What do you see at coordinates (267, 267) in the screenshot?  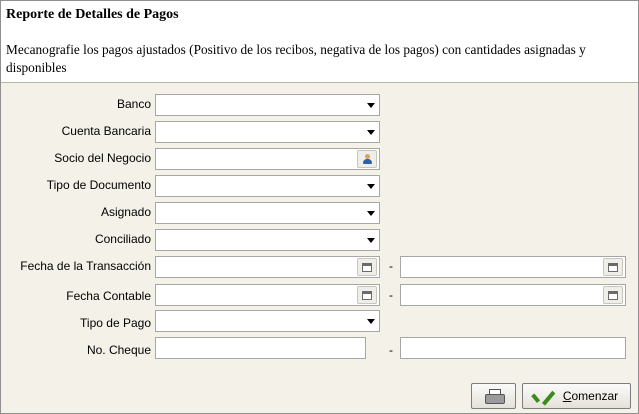 I see `fecha-transaccion-from-field` at bounding box center [267, 267].